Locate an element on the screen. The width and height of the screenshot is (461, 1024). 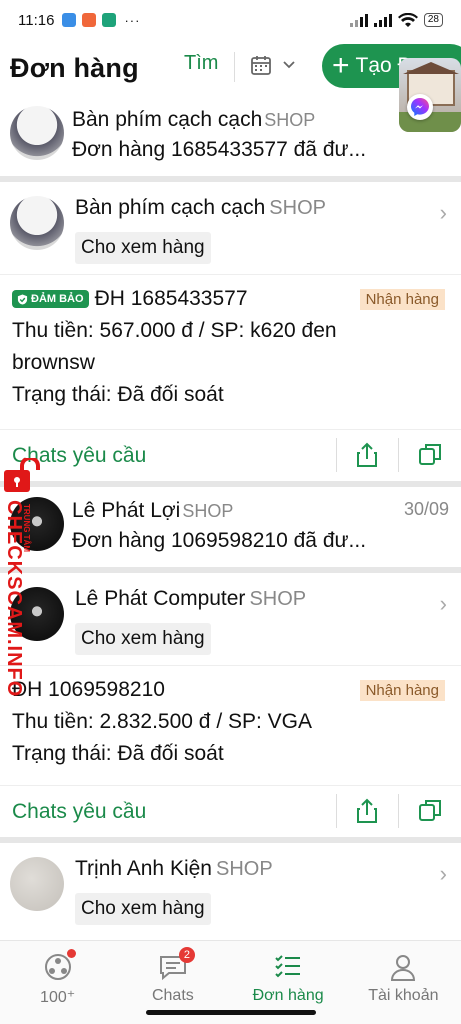
list-item: Lê Phát Computer SHOP › Cho xem hàng is located at coordinates (230, 619).